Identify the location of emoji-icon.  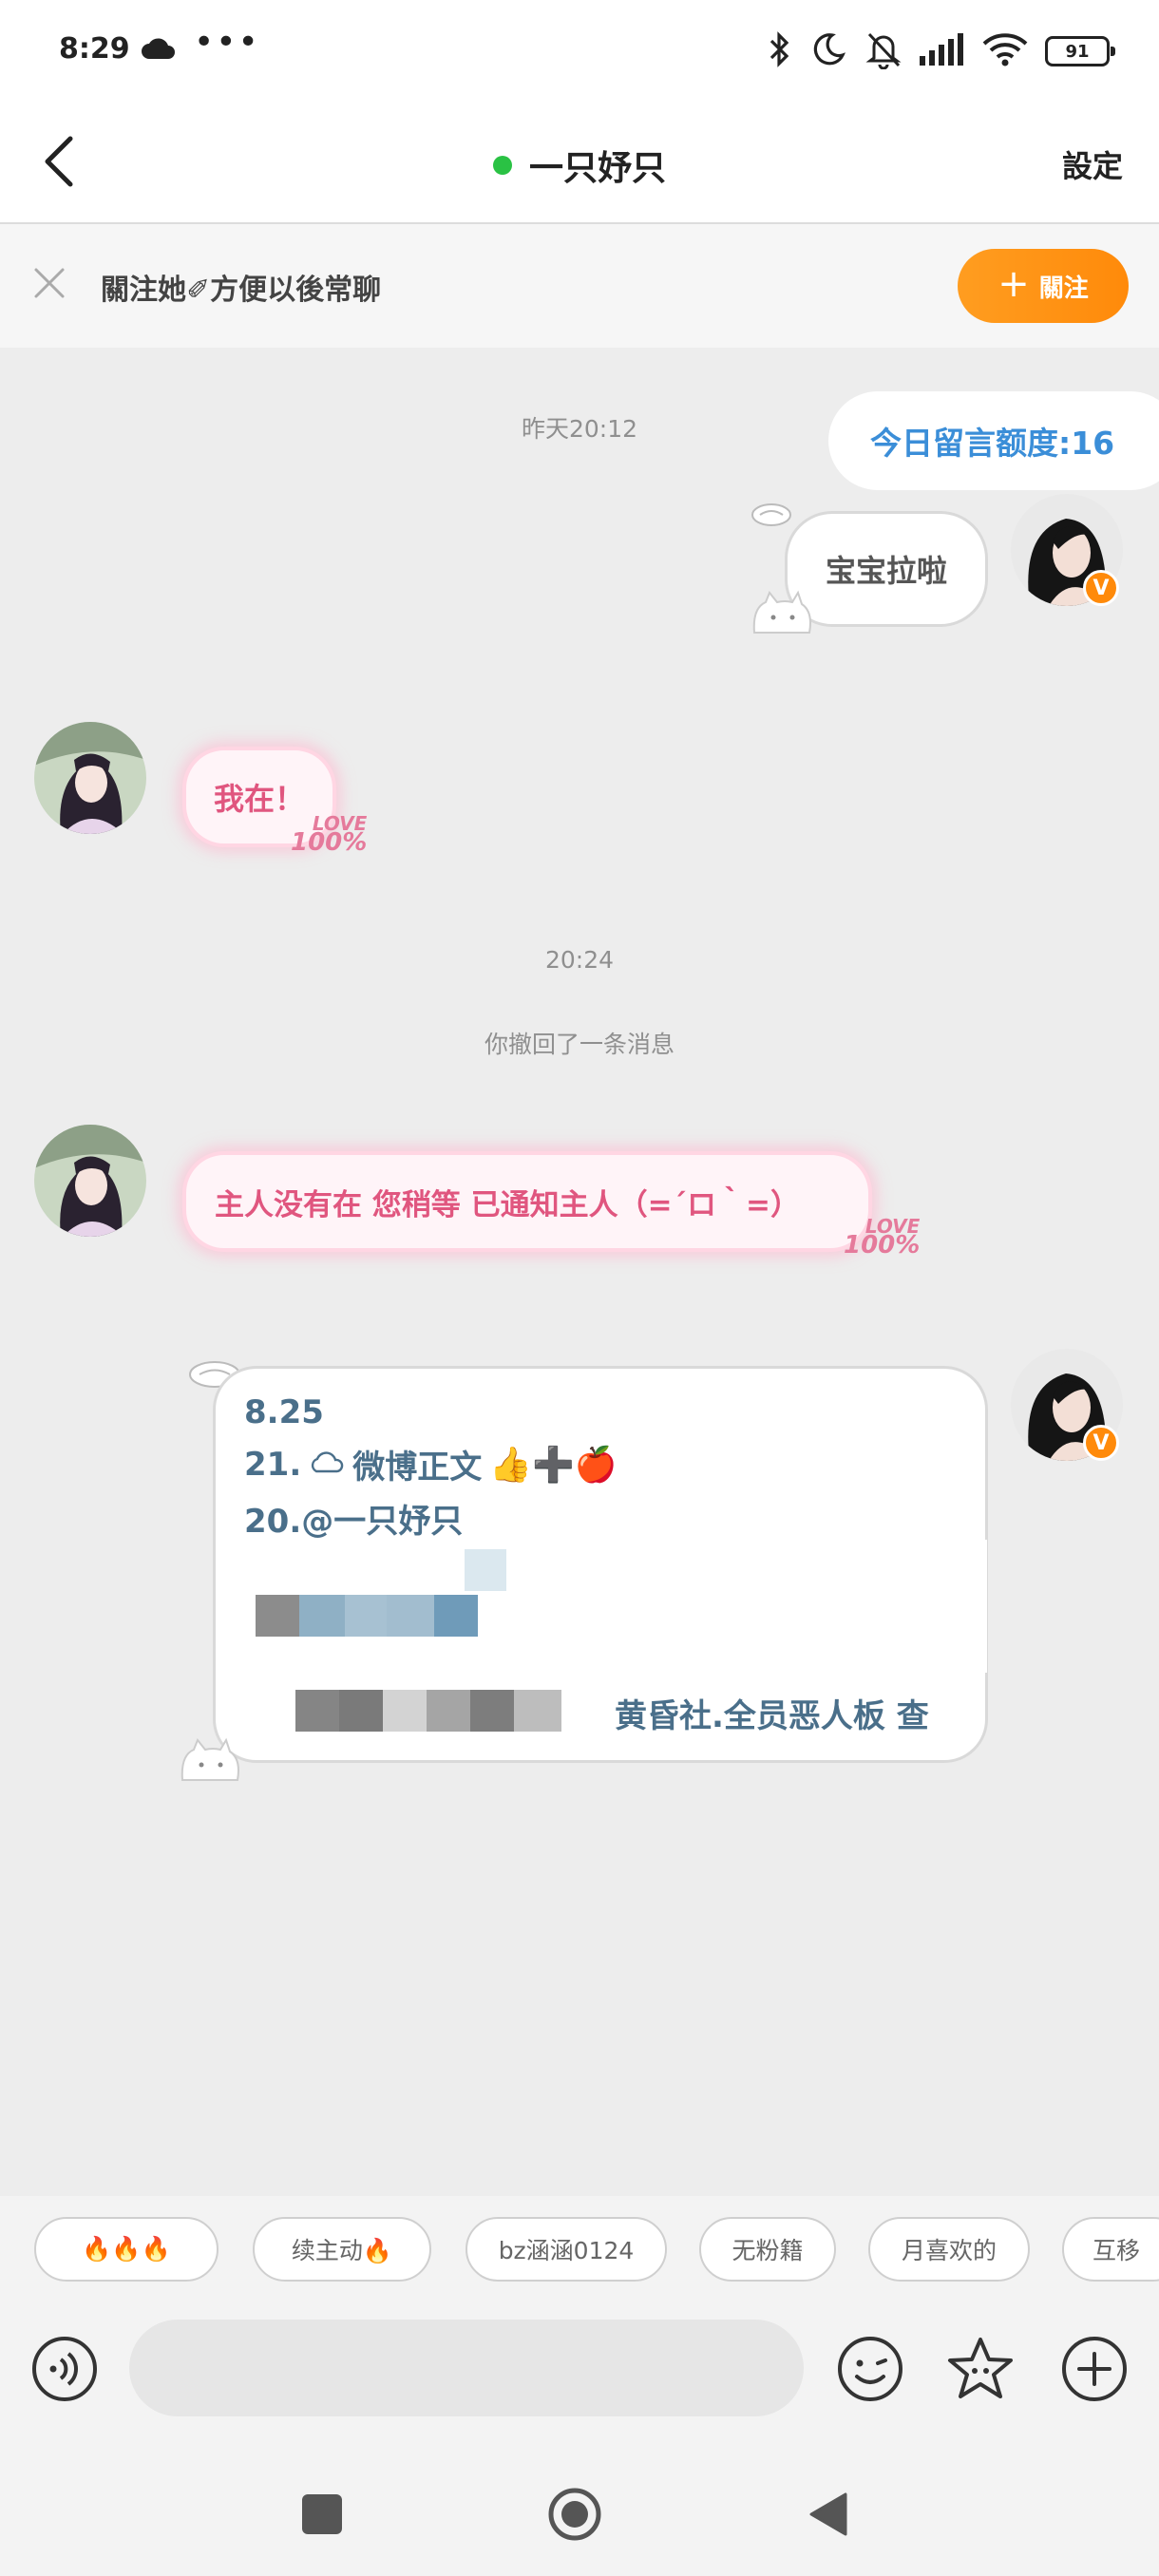
(870, 2369).